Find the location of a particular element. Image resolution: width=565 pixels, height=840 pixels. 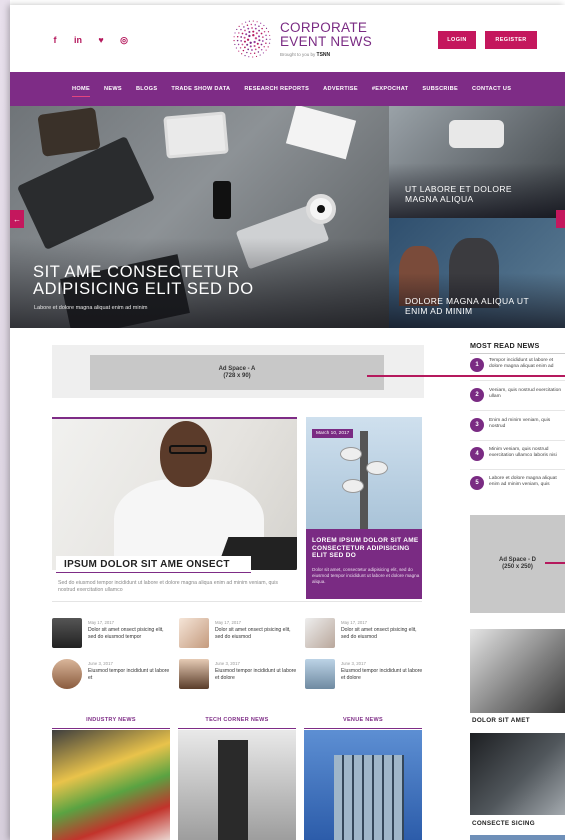

featured-story-image is located at coordinates (174, 493).